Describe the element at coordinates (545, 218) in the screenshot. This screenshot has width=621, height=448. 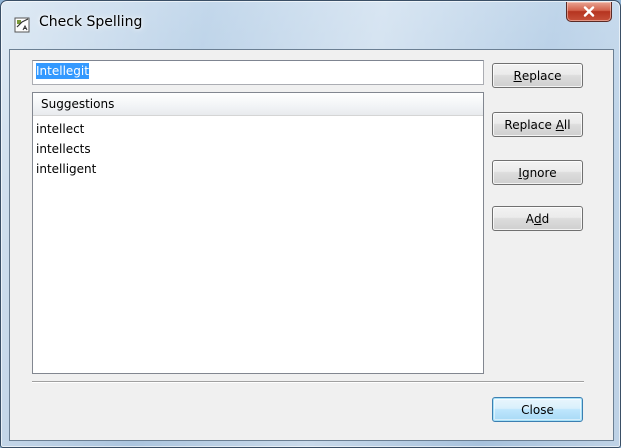
I see `add-label-post: d` at that location.